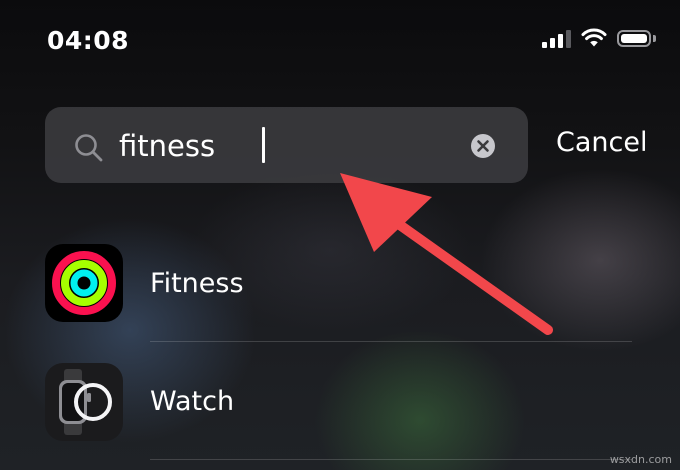 This screenshot has height=470, width=680. I want to click on search-bar, so click(286, 145).